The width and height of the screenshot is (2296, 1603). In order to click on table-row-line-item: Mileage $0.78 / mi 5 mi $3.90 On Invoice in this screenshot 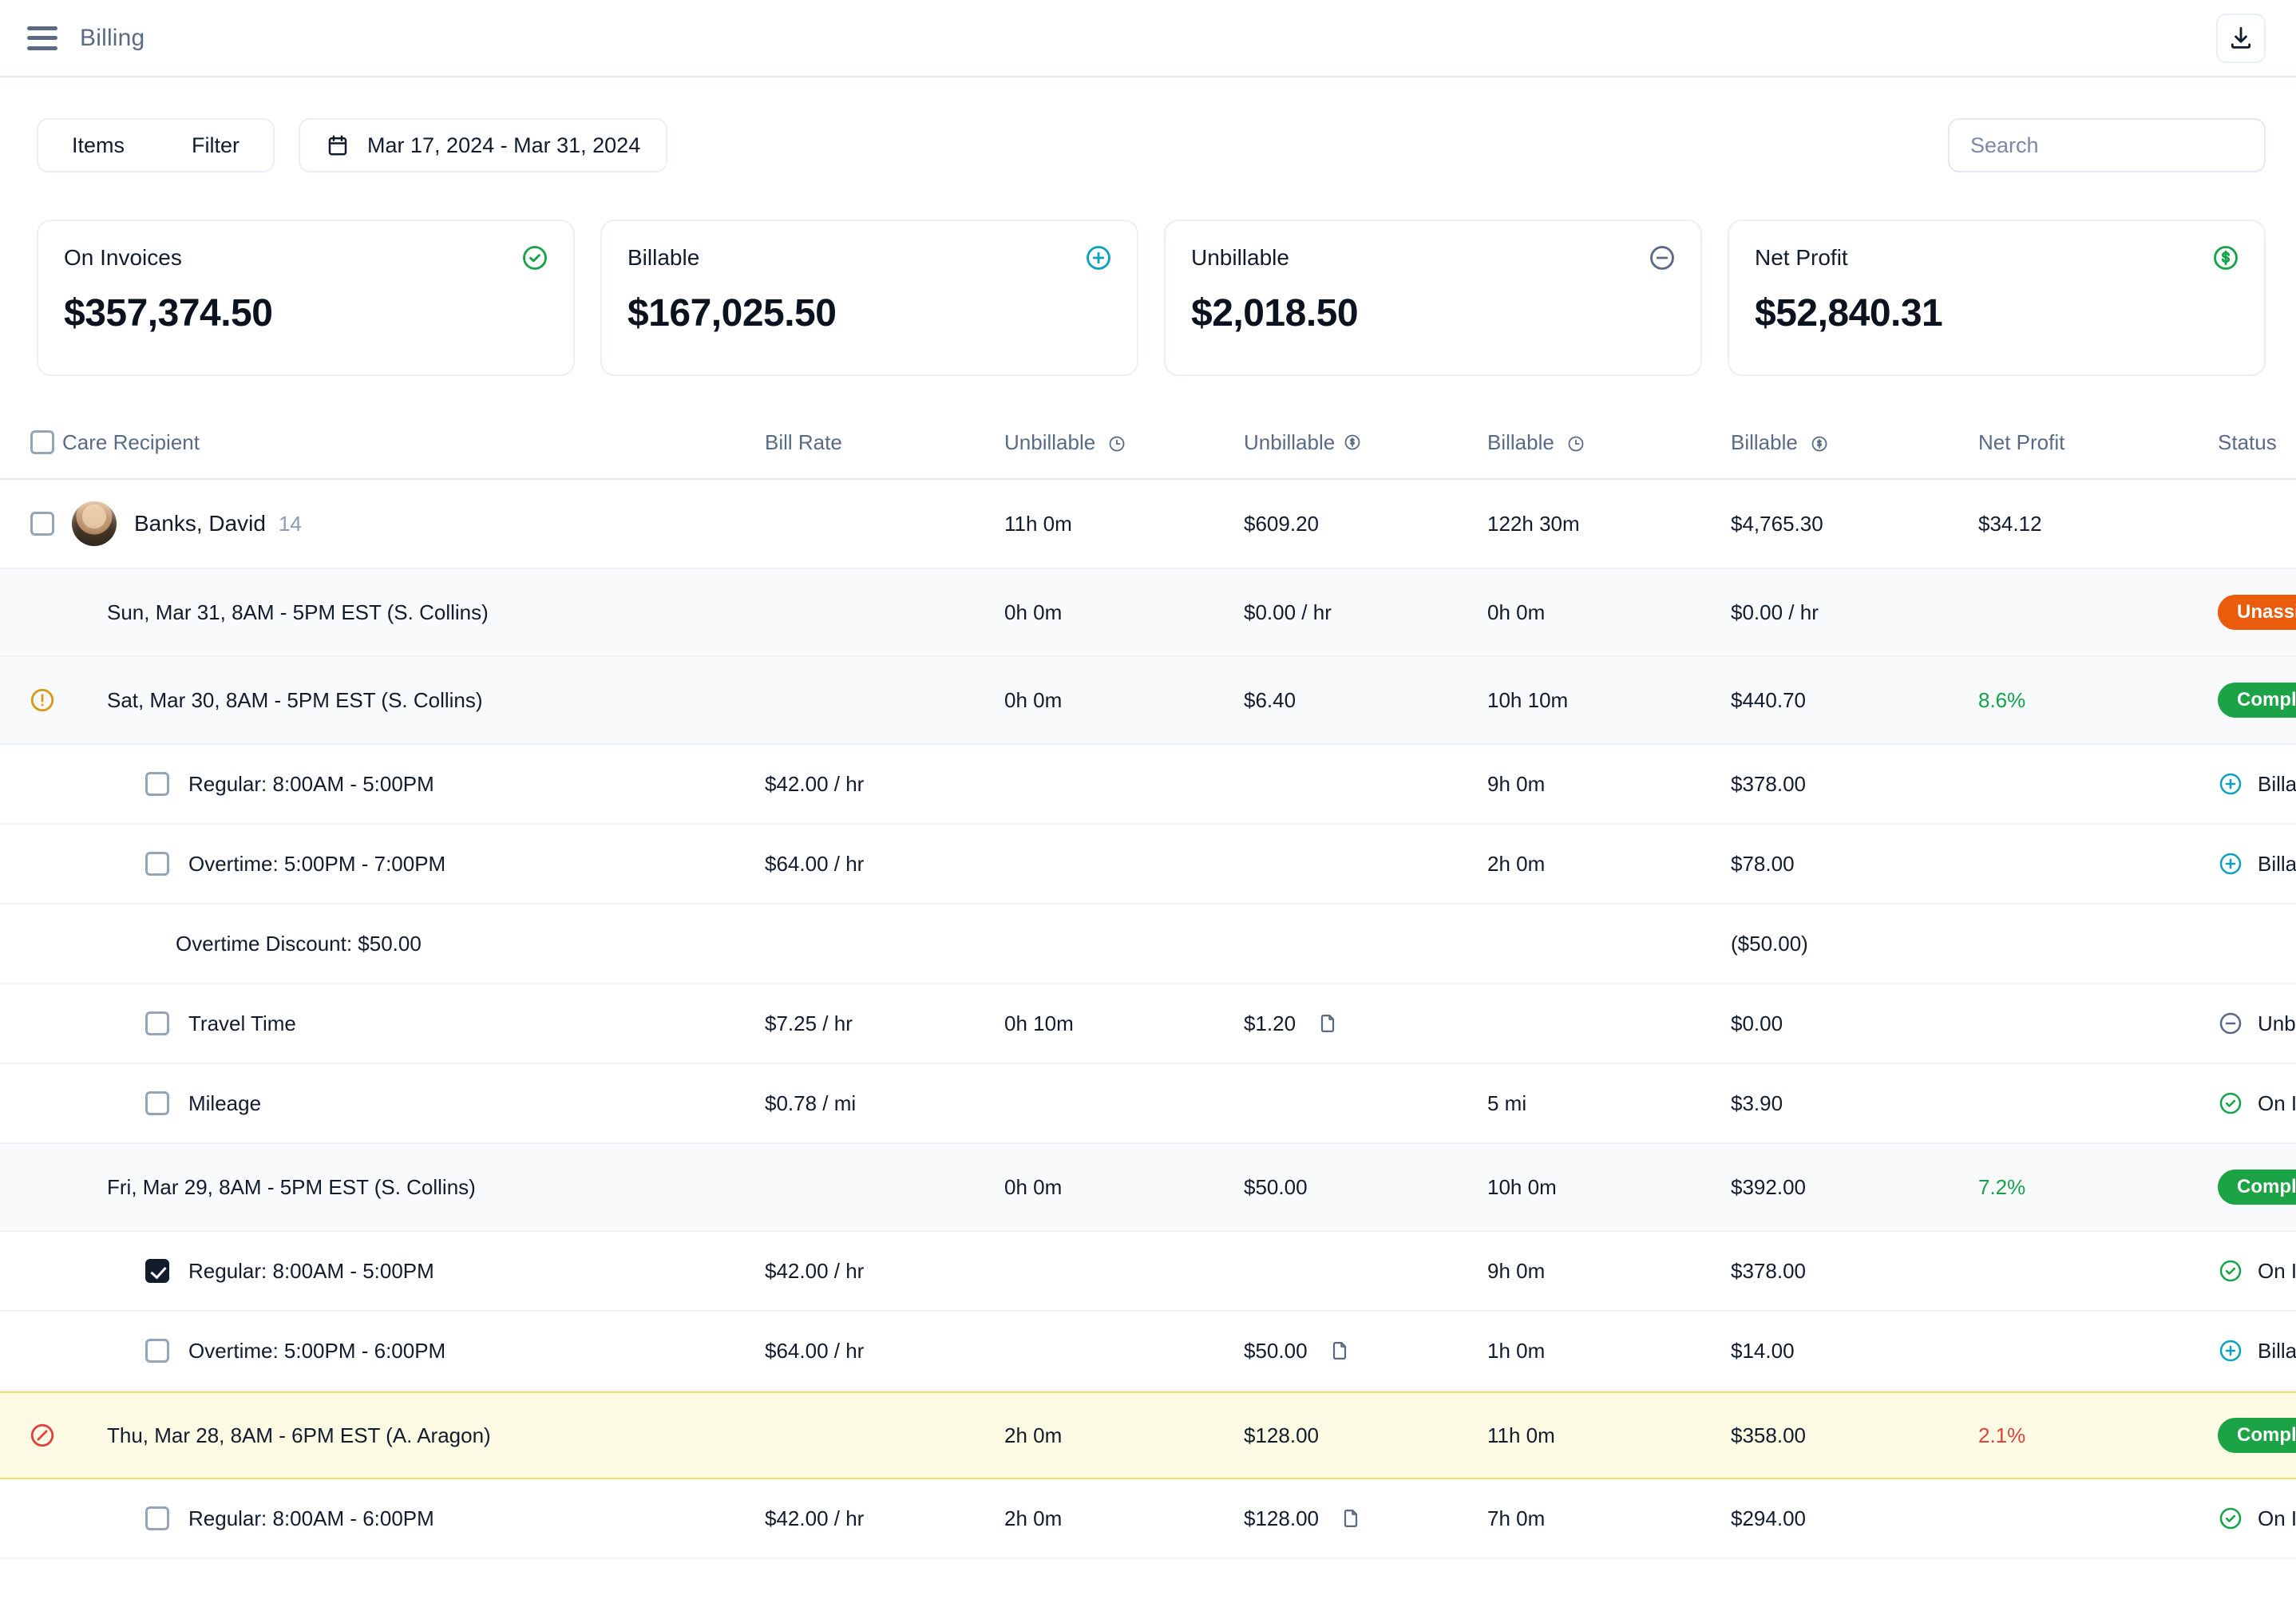, I will do `click(1148, 1104)`.